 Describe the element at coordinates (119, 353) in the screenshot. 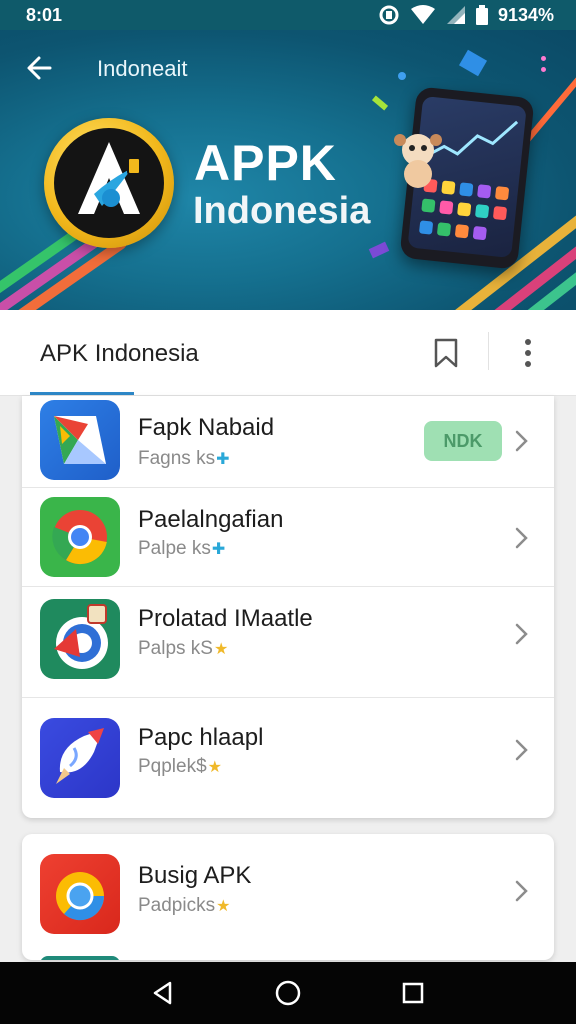

I see `page-title: APK Indonesia` at that location.